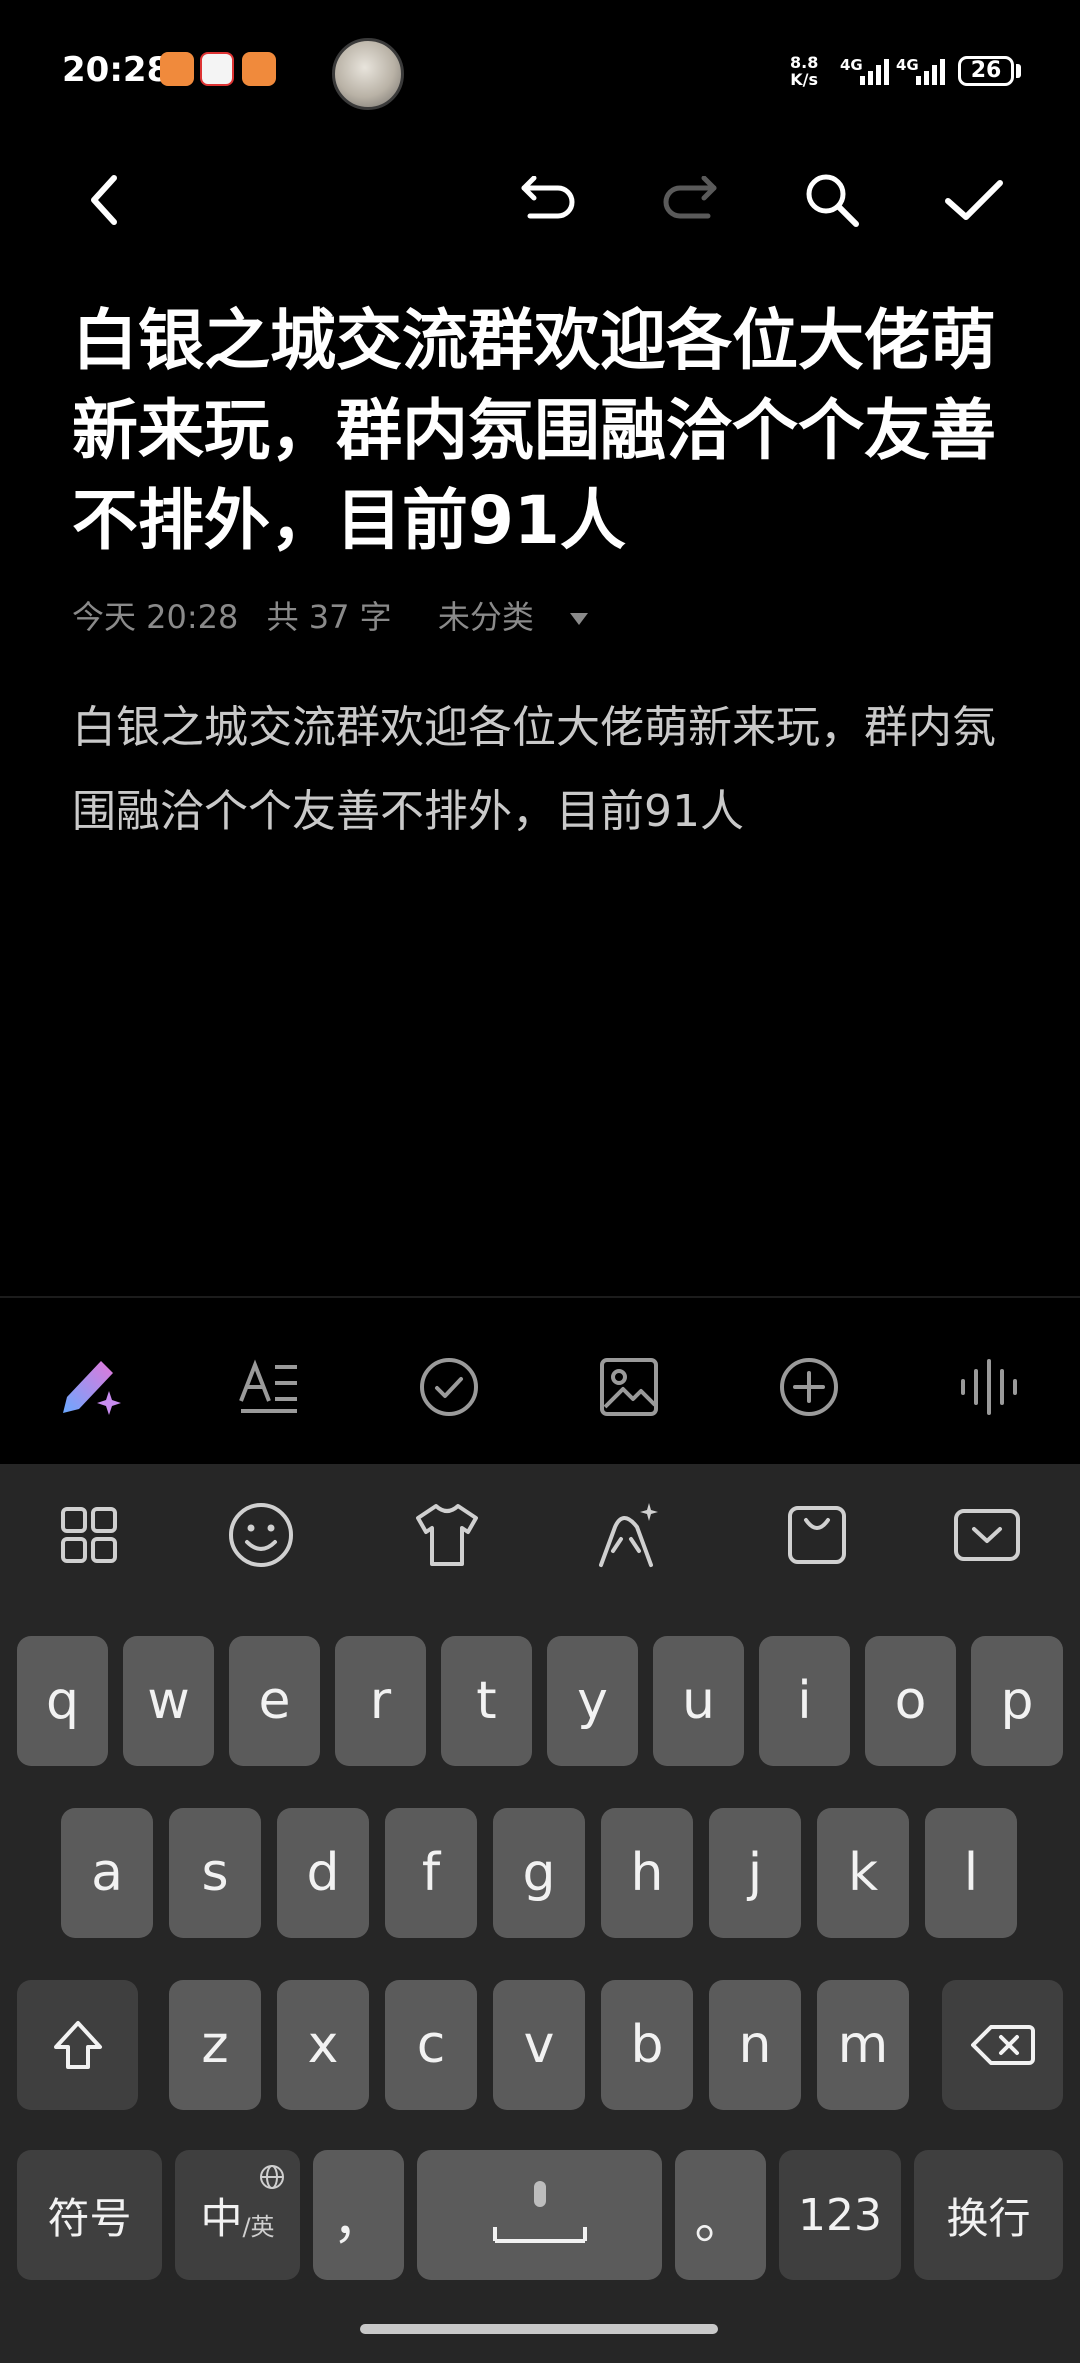  Describe the element at coordinates (698, 1701) in the screenshot. I see `key-u: u` at that location.